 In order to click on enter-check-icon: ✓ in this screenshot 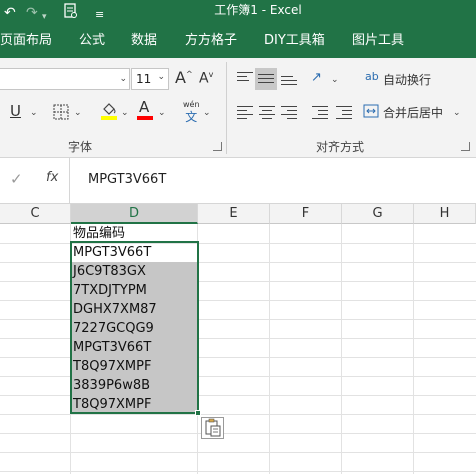, I will do `click(16, 179)`.